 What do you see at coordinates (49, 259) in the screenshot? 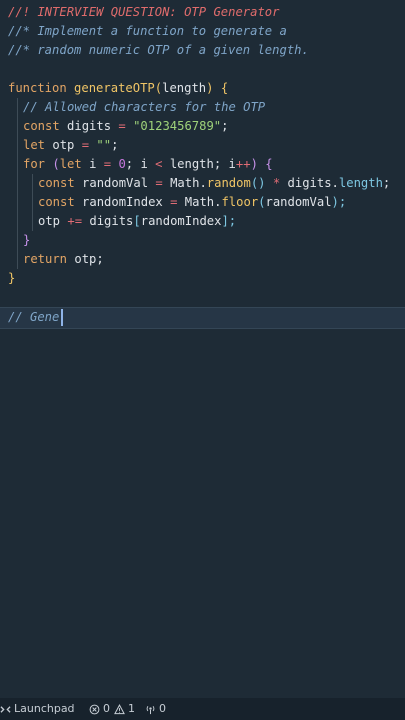
I see `code-token: return` at bounding box center [49, 259].